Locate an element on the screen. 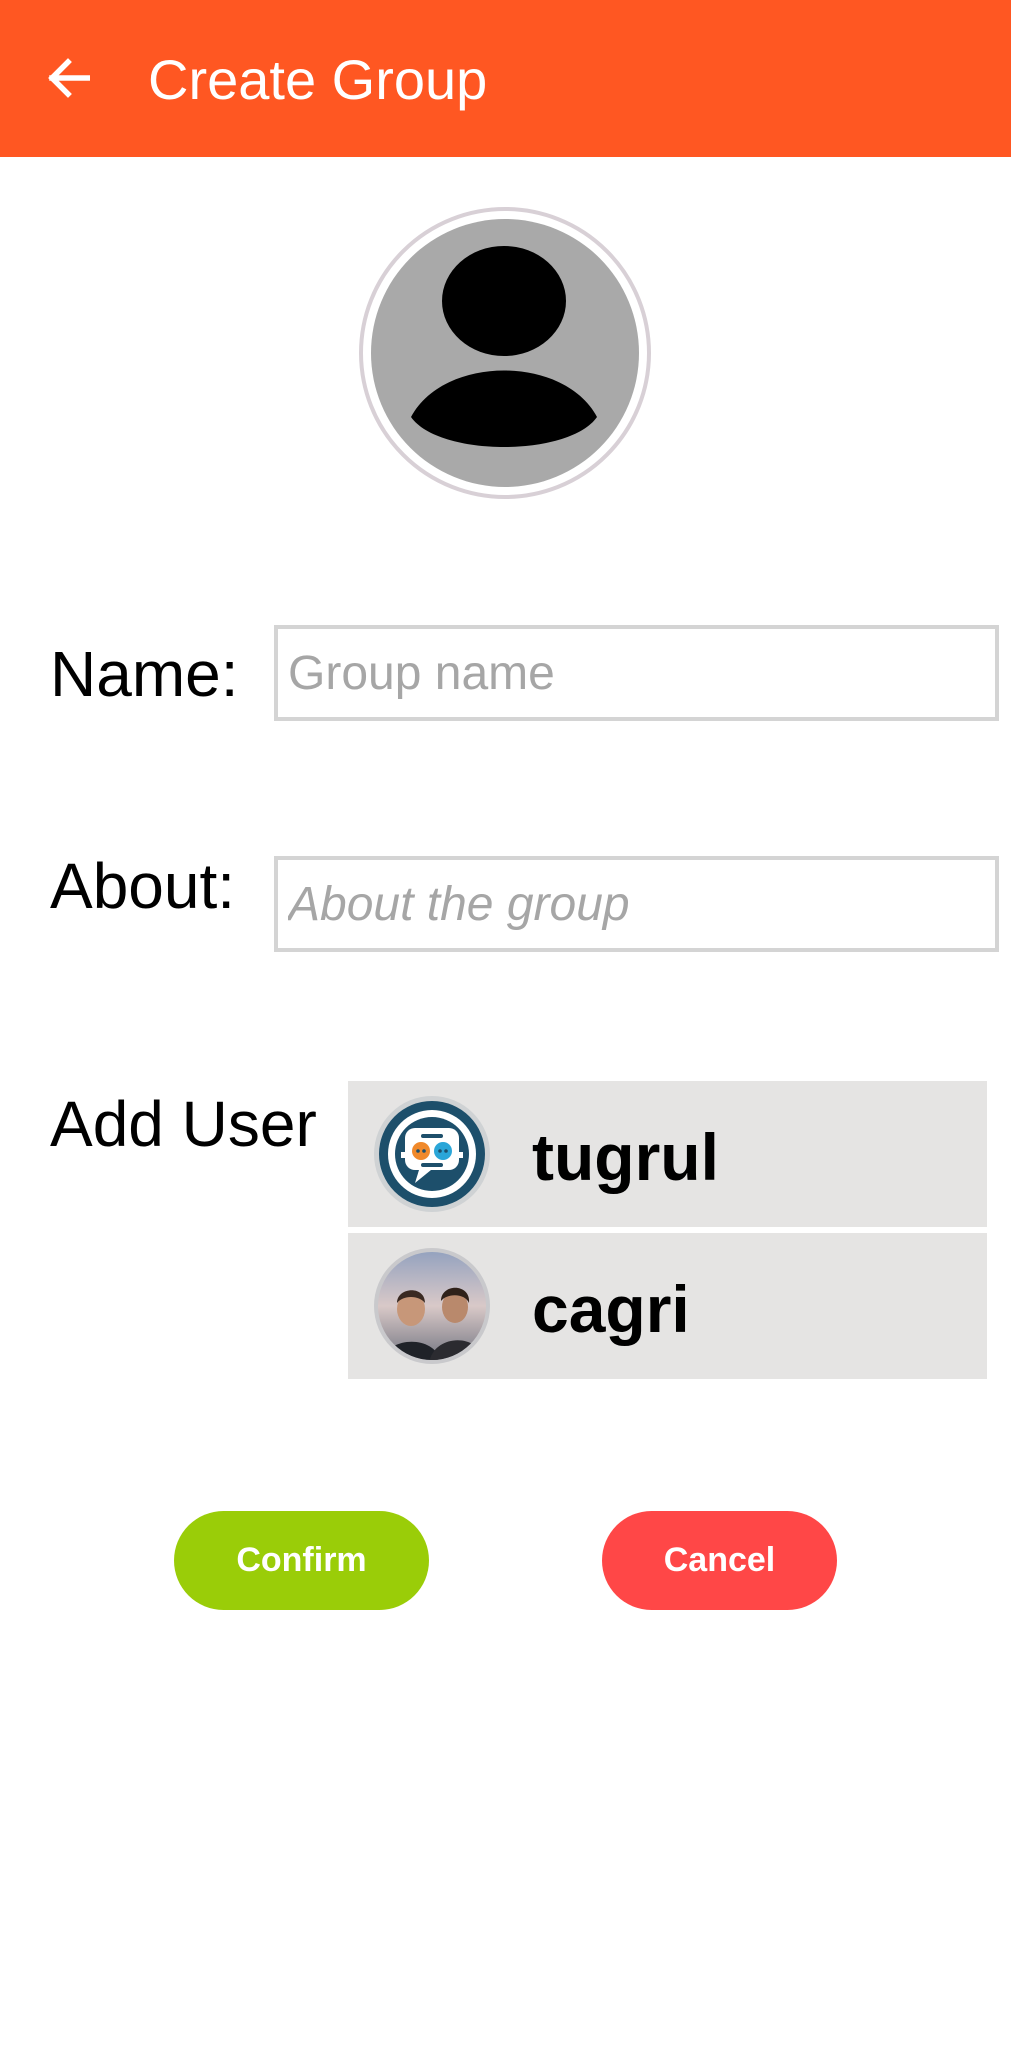 This screenshot has height=2048, width=1011. confirm-button: Confirm is located at coordinates (301, 1560).